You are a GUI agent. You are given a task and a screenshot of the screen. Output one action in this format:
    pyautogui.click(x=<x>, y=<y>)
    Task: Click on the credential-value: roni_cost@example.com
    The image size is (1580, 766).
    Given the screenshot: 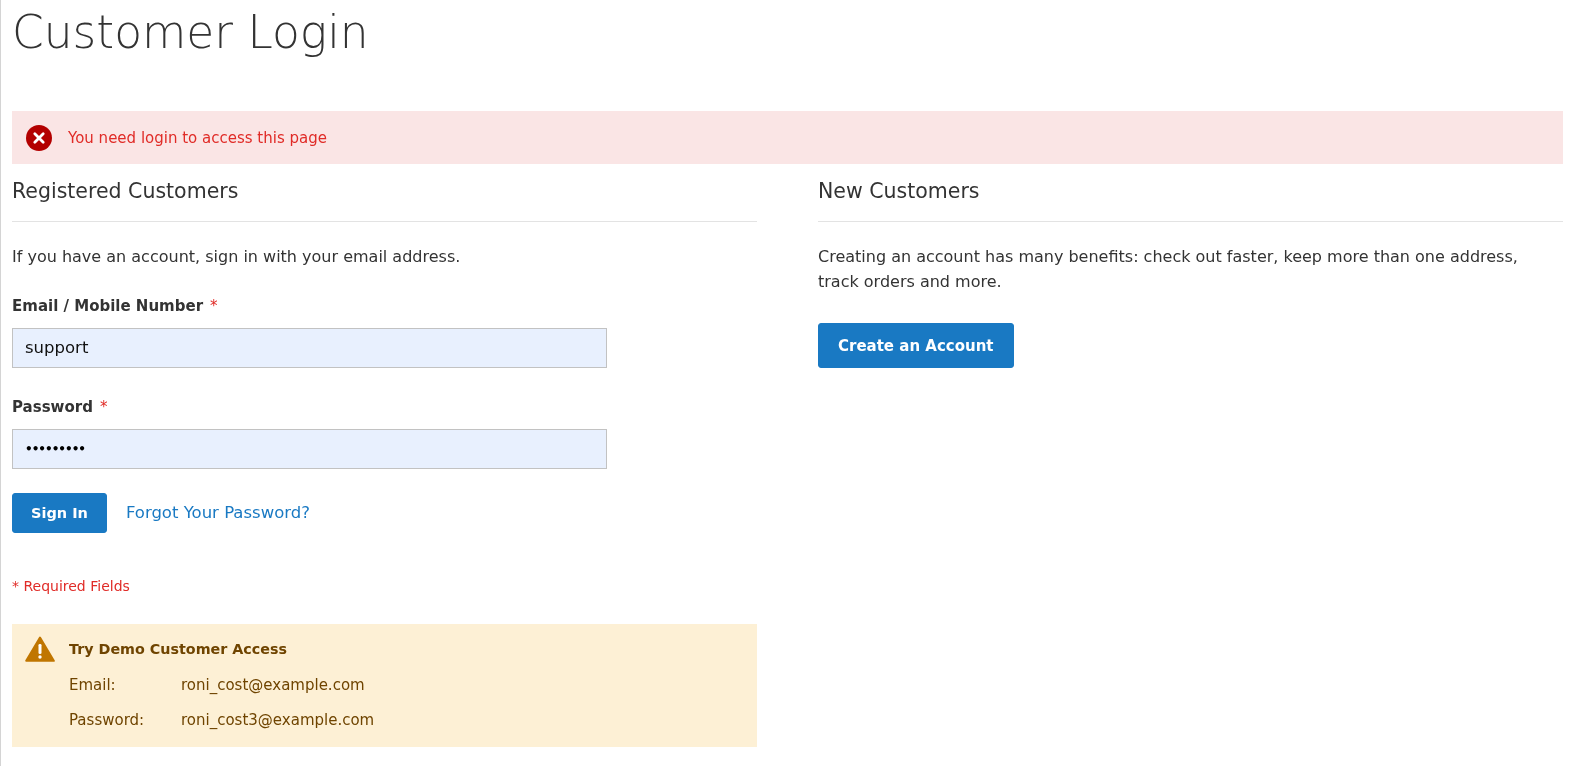 What is the action you would take?
    pyautogui.click(x=273, y=685)
    